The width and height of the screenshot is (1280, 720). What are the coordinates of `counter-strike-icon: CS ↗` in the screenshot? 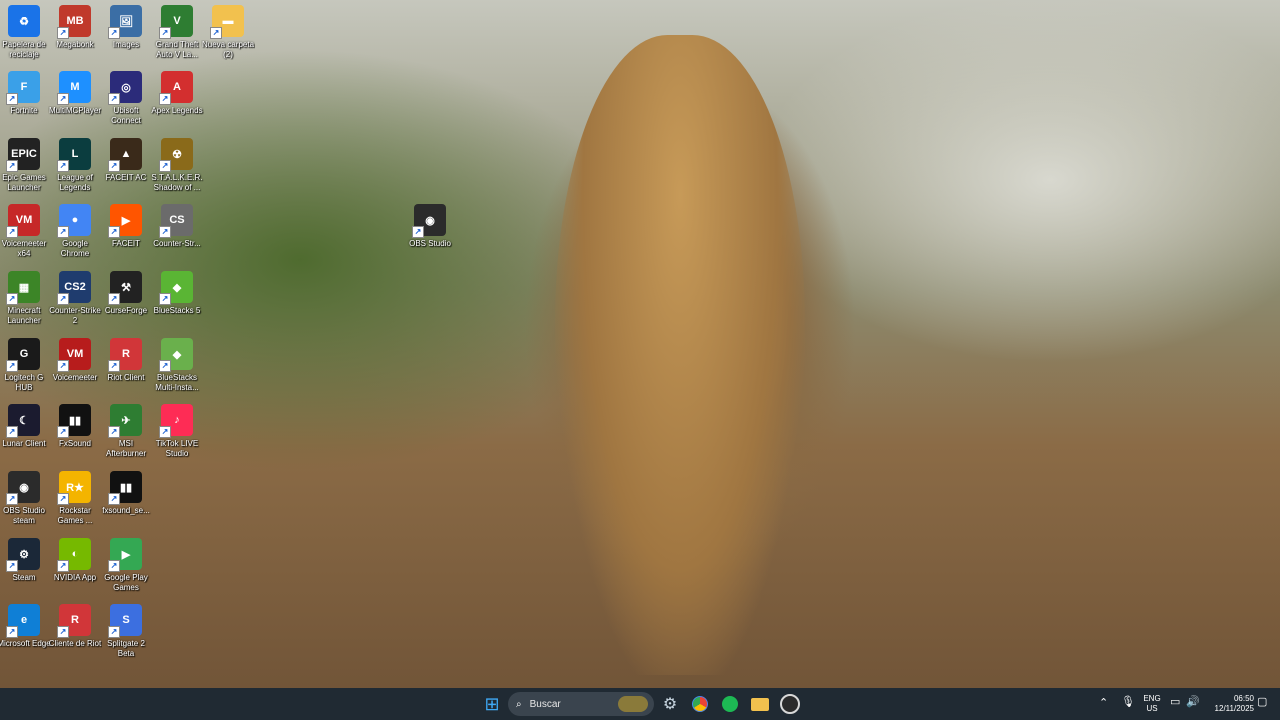 It's located at (176, 221).